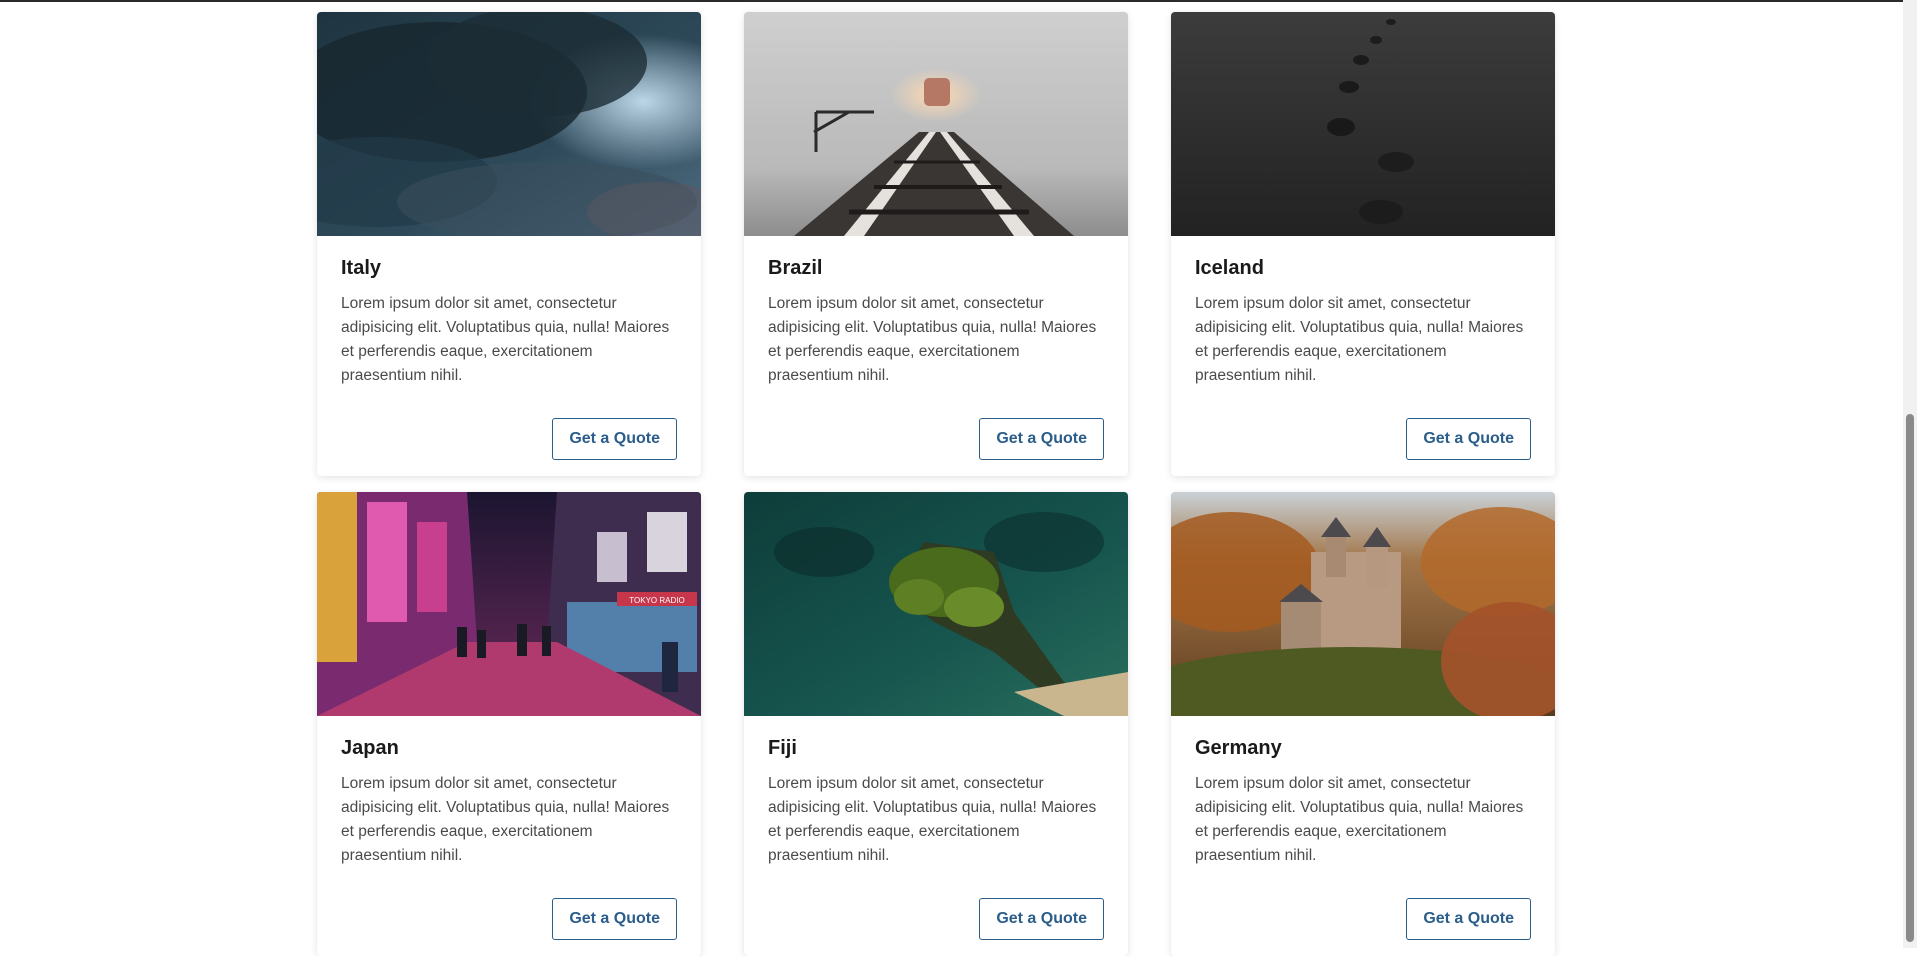  What do you see at coordinates (361, 268) in the screenshot?
I see `card-title: Italy` at bounding box center [361, 268].